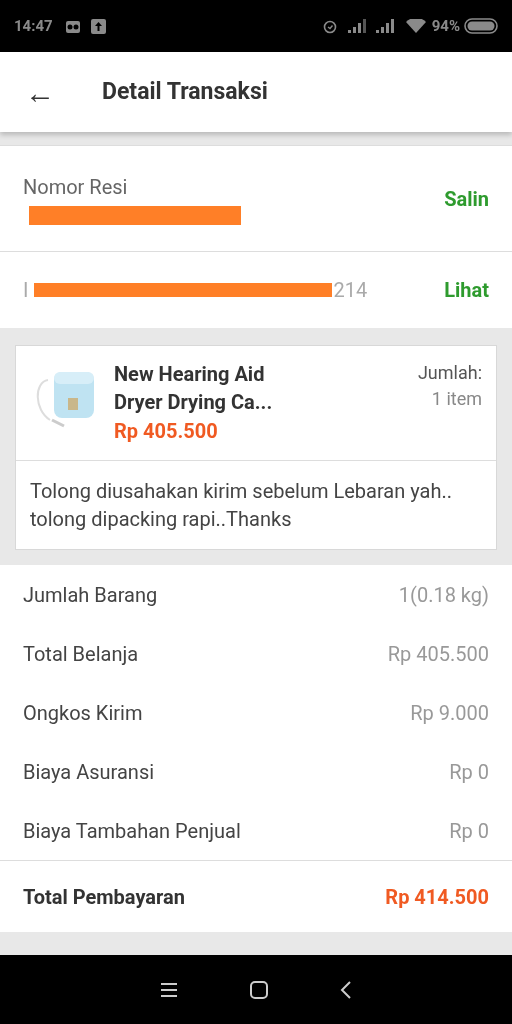 This screenshot has height=1024, width=512. Describe the element at coordinates (445, 26) in the screenshot. I see `battery-percentage: 94%` at that location.